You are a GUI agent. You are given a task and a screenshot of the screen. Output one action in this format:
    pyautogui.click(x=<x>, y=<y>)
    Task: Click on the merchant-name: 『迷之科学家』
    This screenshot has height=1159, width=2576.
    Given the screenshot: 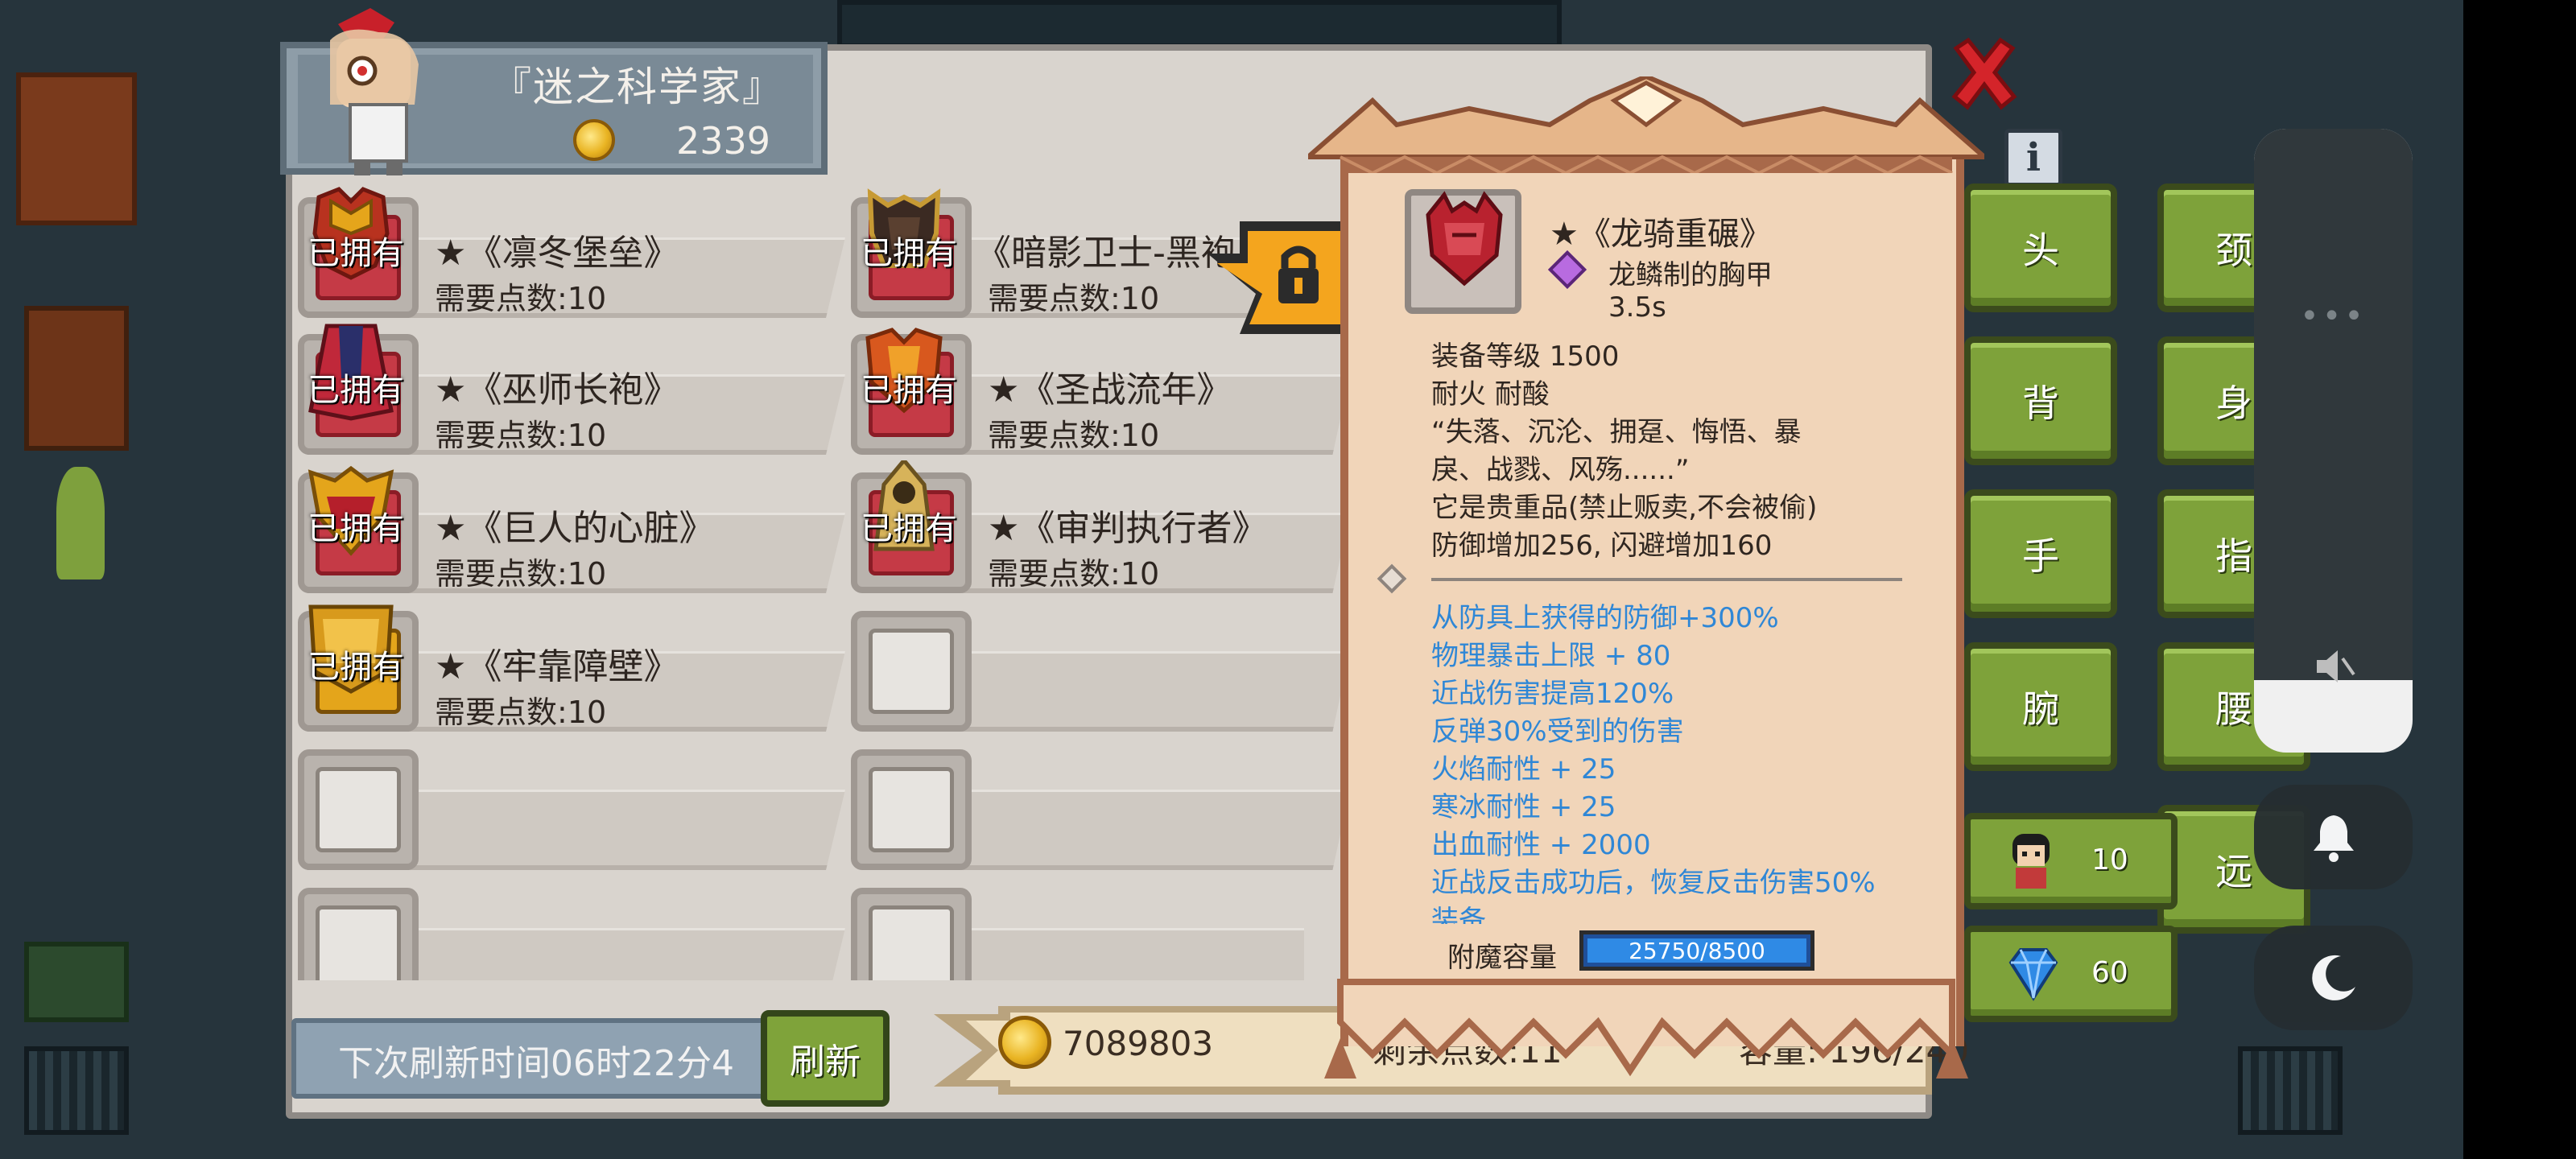 What is the action you would take?
    pyautogui.click(x=637, y=87)
    